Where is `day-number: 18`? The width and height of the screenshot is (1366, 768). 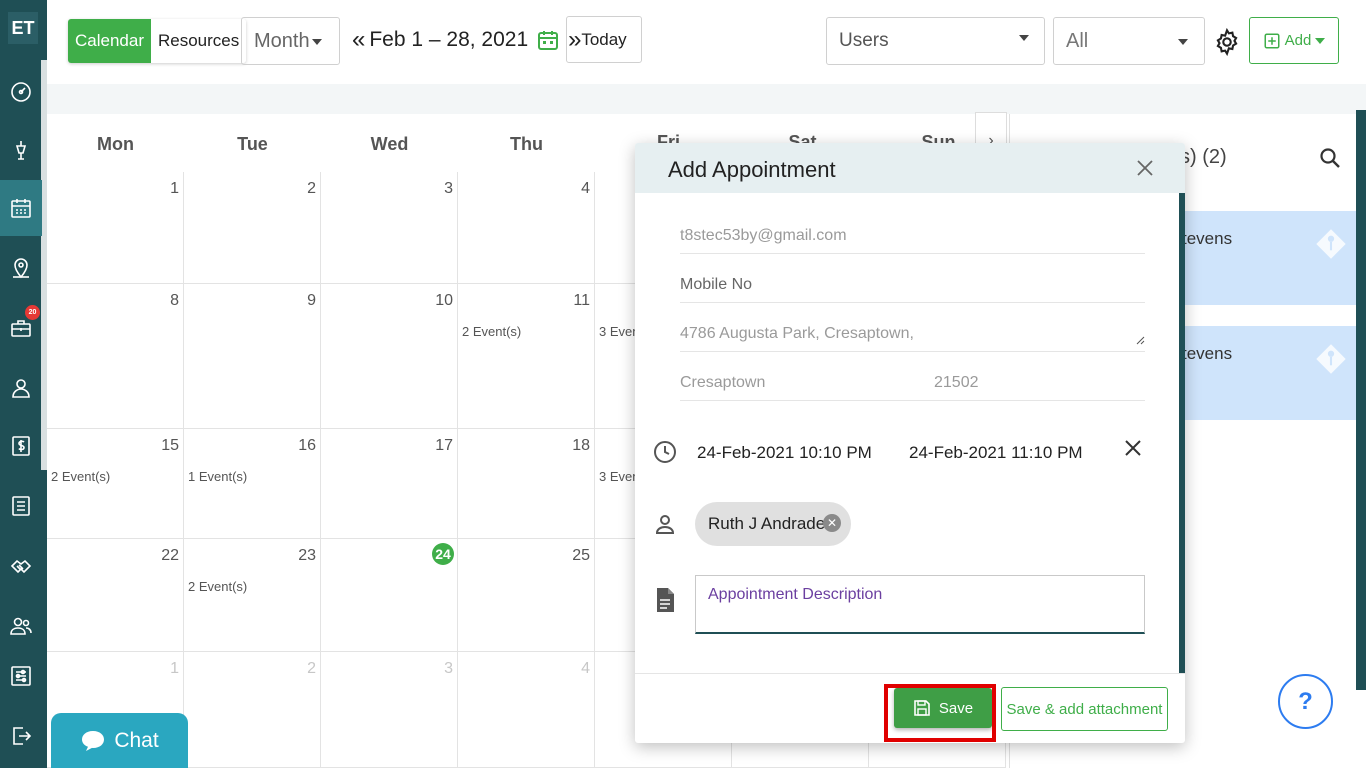
day-number: 18 is located at coordinates (581, 445).